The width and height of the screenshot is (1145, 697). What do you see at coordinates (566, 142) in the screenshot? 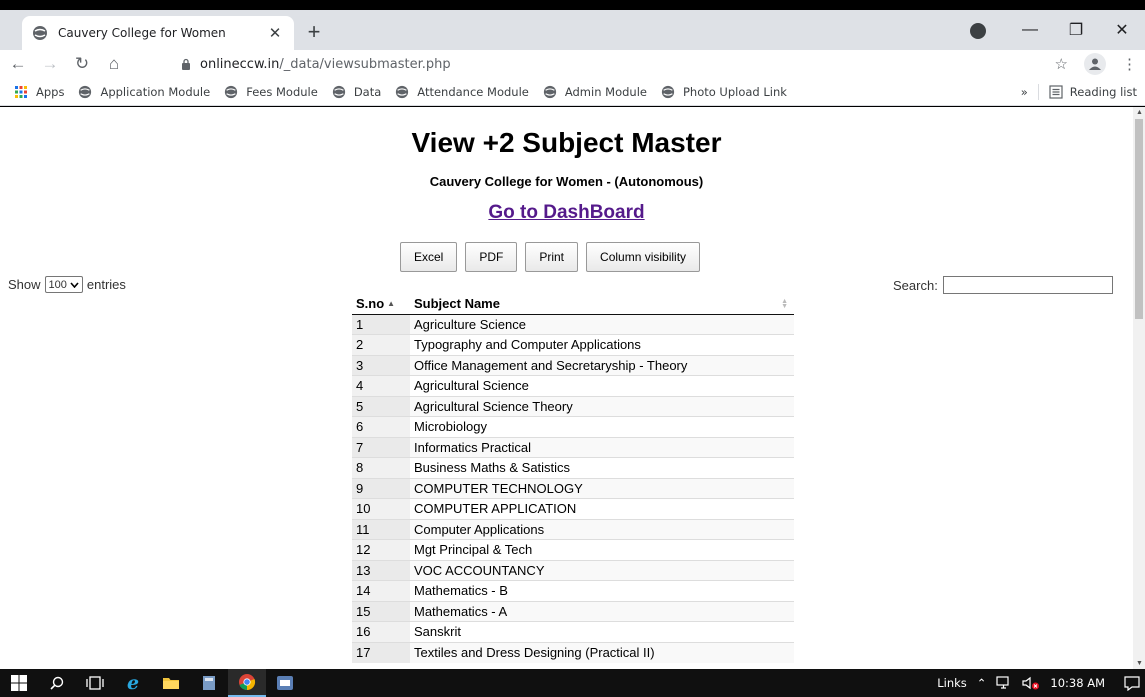
I see `page-title: View +2 Subject Master` at bounding box center [566, 142].